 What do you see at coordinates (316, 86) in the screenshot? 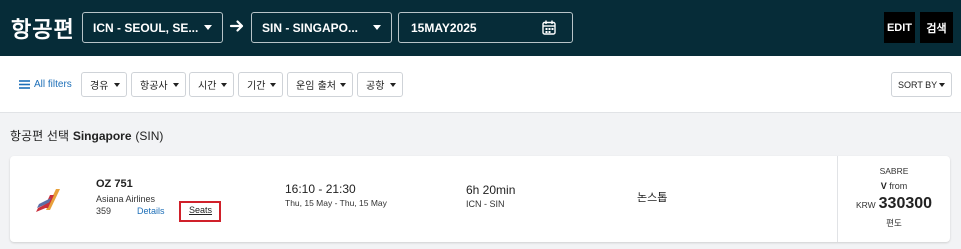
I see `filter-fare-source-label: 운임 출처` at bounding box center [316, 86].